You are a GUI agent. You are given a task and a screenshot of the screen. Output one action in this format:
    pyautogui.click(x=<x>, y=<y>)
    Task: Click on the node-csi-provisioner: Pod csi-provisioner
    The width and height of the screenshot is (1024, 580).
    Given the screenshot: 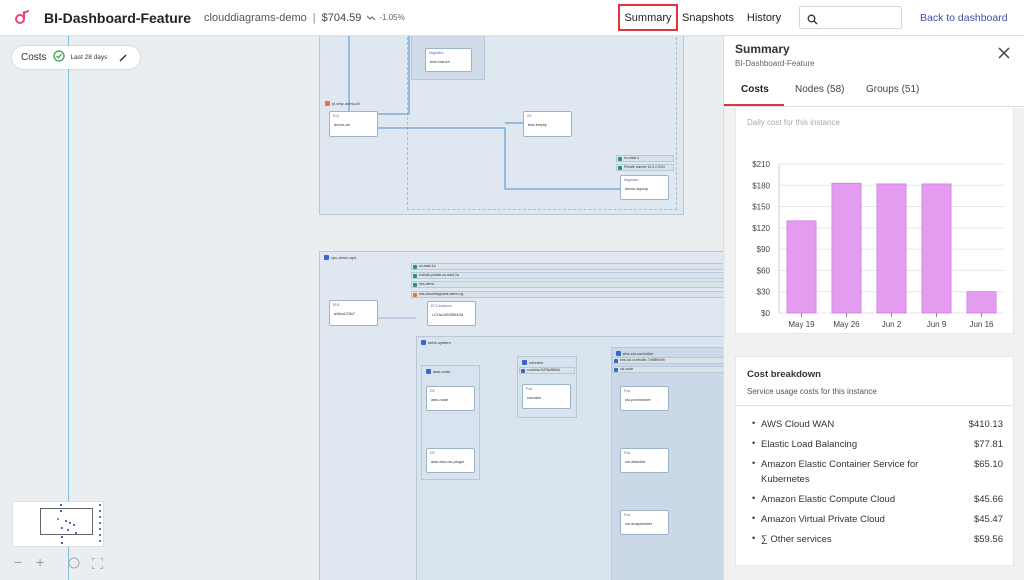 What is the action you would take?
    pyautogui.click(x=644, y=398)
    